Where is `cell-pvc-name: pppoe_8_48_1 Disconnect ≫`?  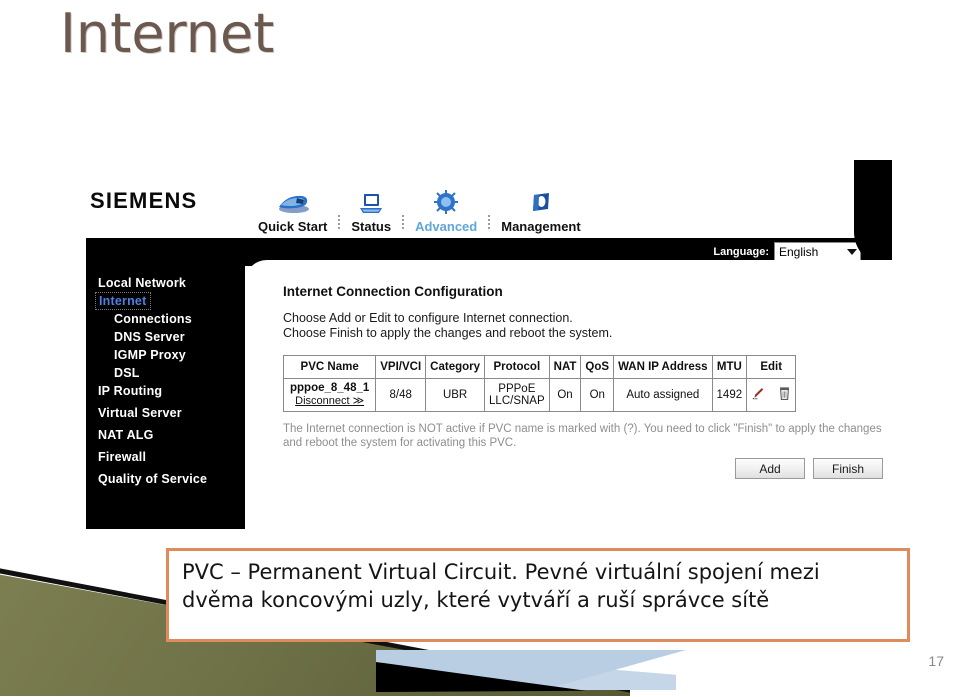 cell-pvc-name: pppoe_8_48_1 Disconnect ≫ is located at coordinates (329, 395).